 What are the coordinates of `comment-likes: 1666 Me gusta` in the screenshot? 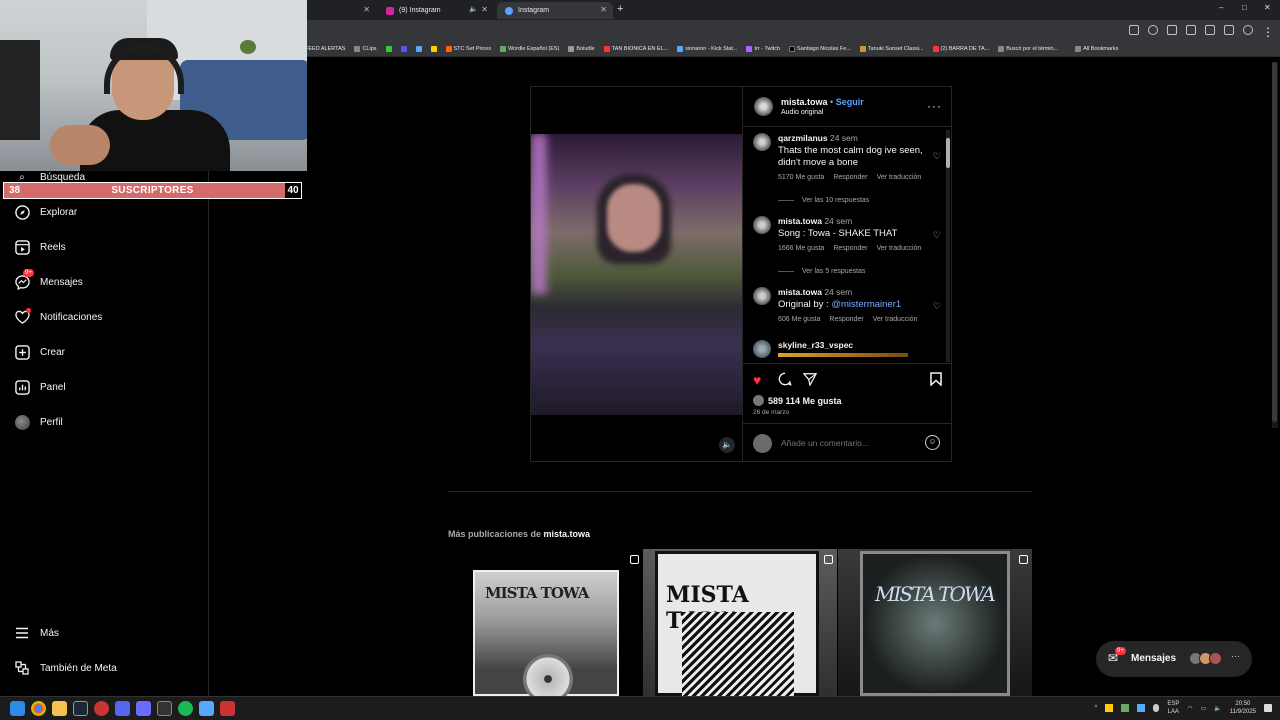 It's located at (801, 248).